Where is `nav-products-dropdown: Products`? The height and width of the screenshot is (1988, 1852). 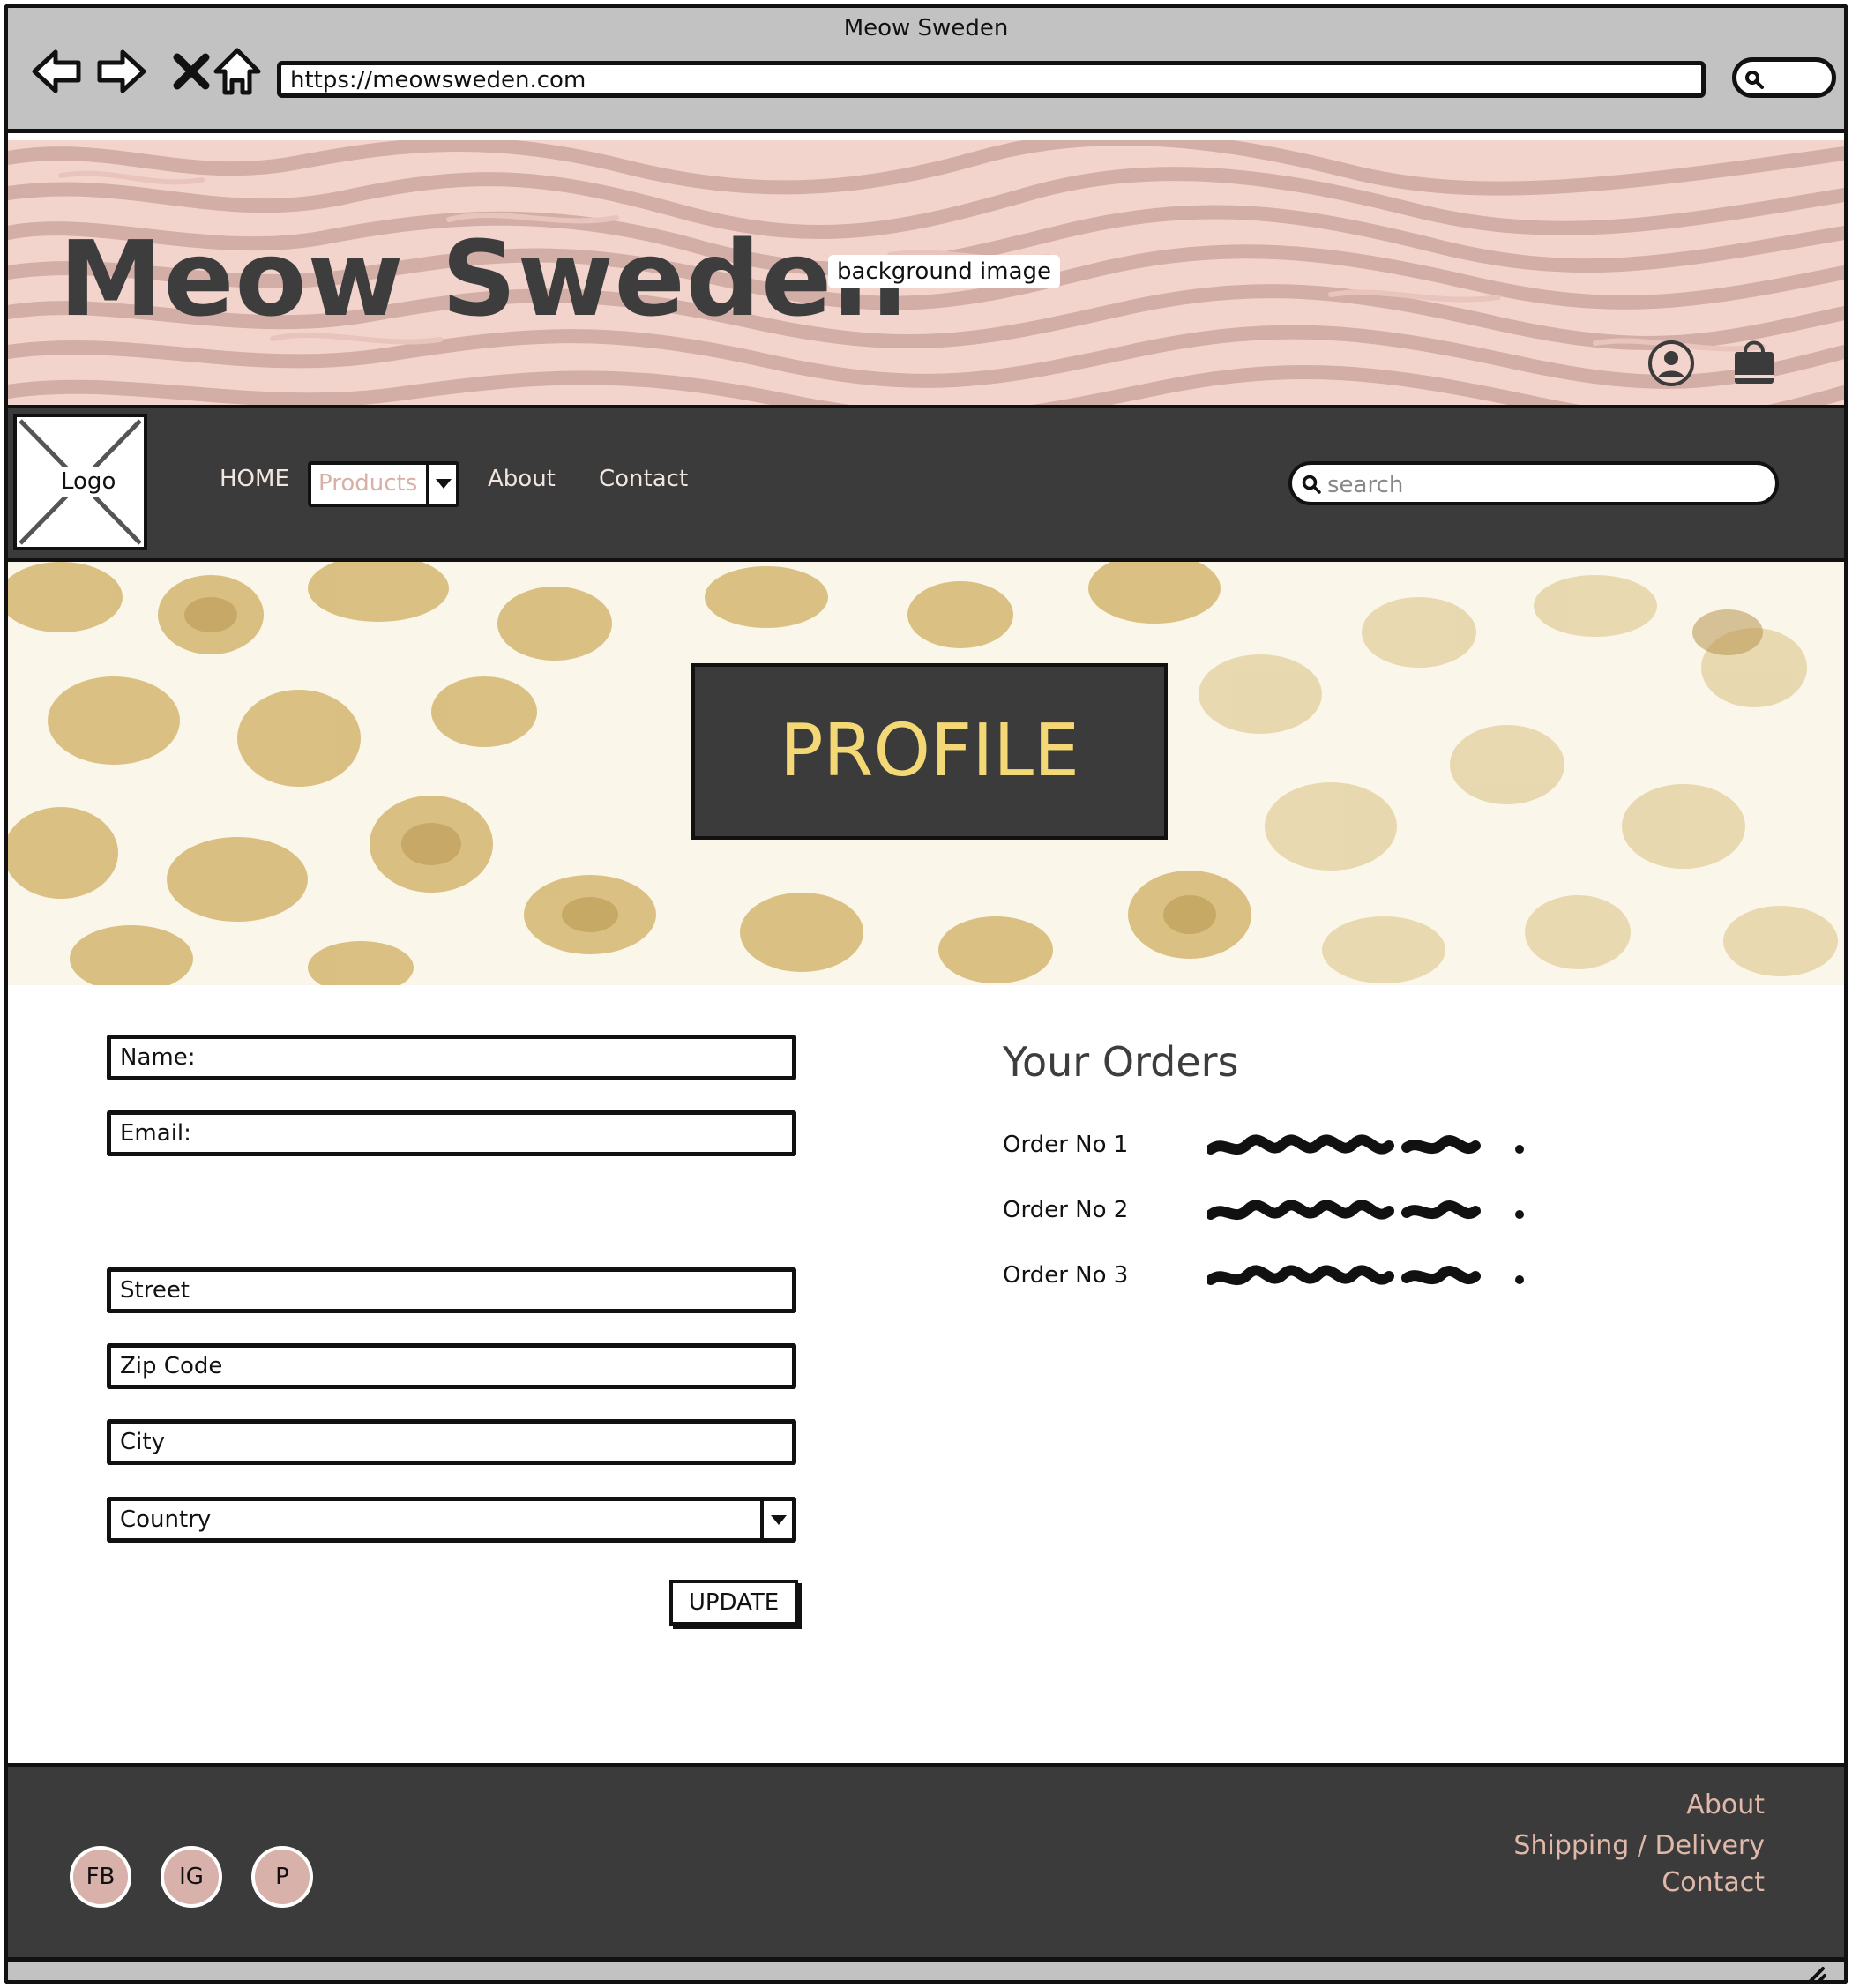
nav-products-dropdown: Products is located at coordinates (383, 484).